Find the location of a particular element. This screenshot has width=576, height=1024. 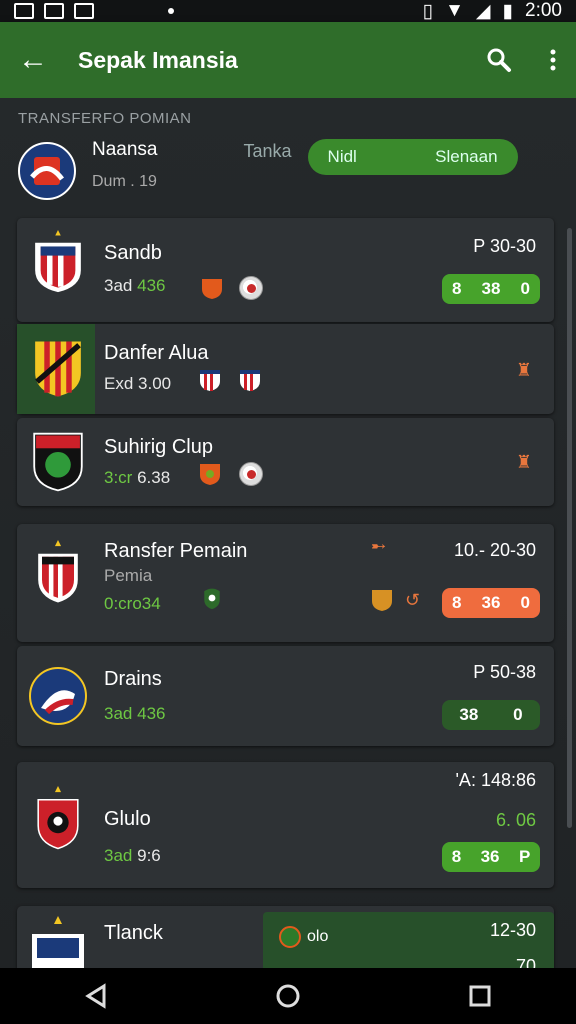

club-name: Sandb is located at coordinates (133, 253).